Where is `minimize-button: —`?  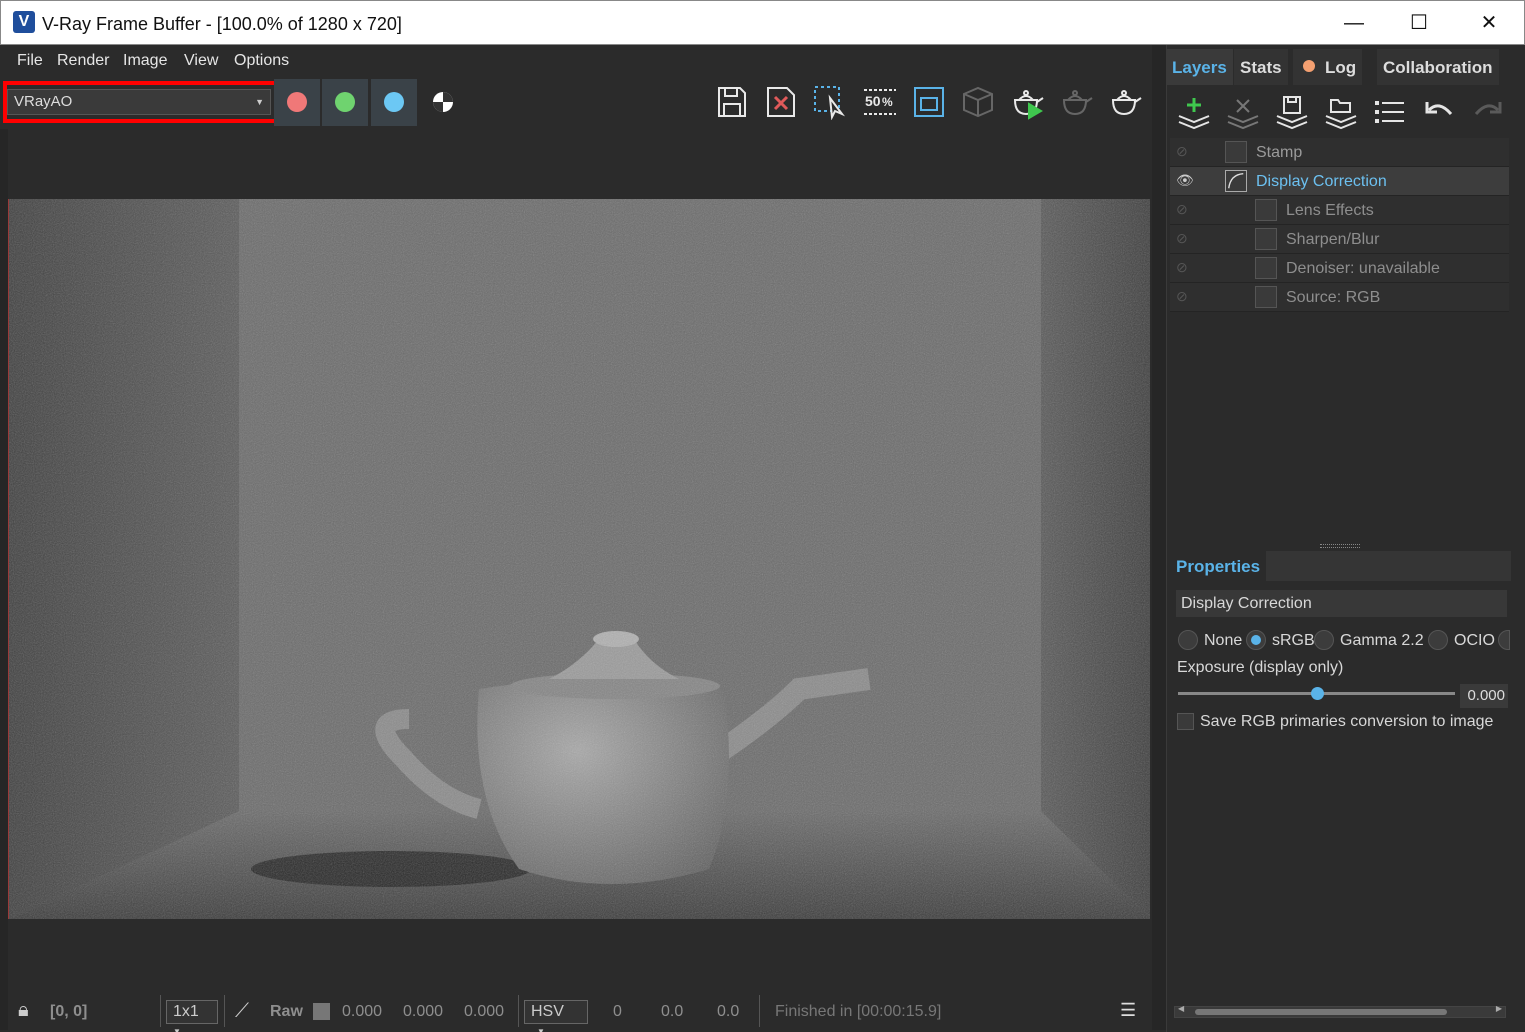
minimize-button: — is located at coordinates (1354, 23).